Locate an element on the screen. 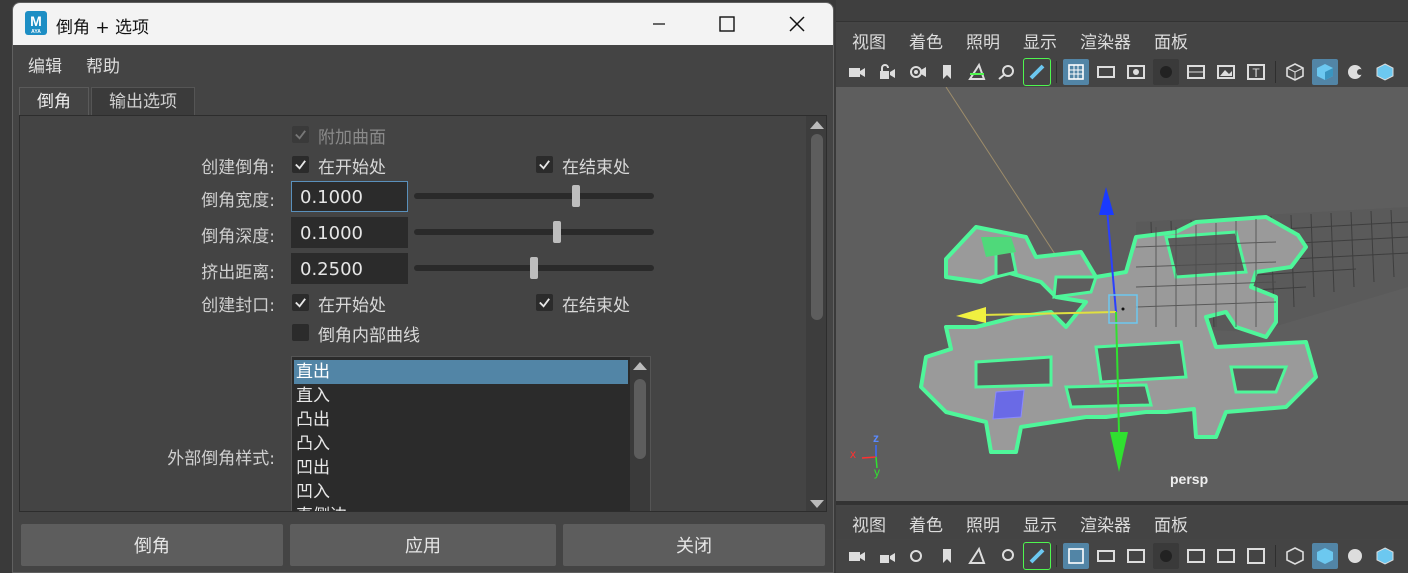 This screenshot has width=1408, height=573. dialog-button-row: 倒角 应用 关闭 is located at coordinates (423, 544).